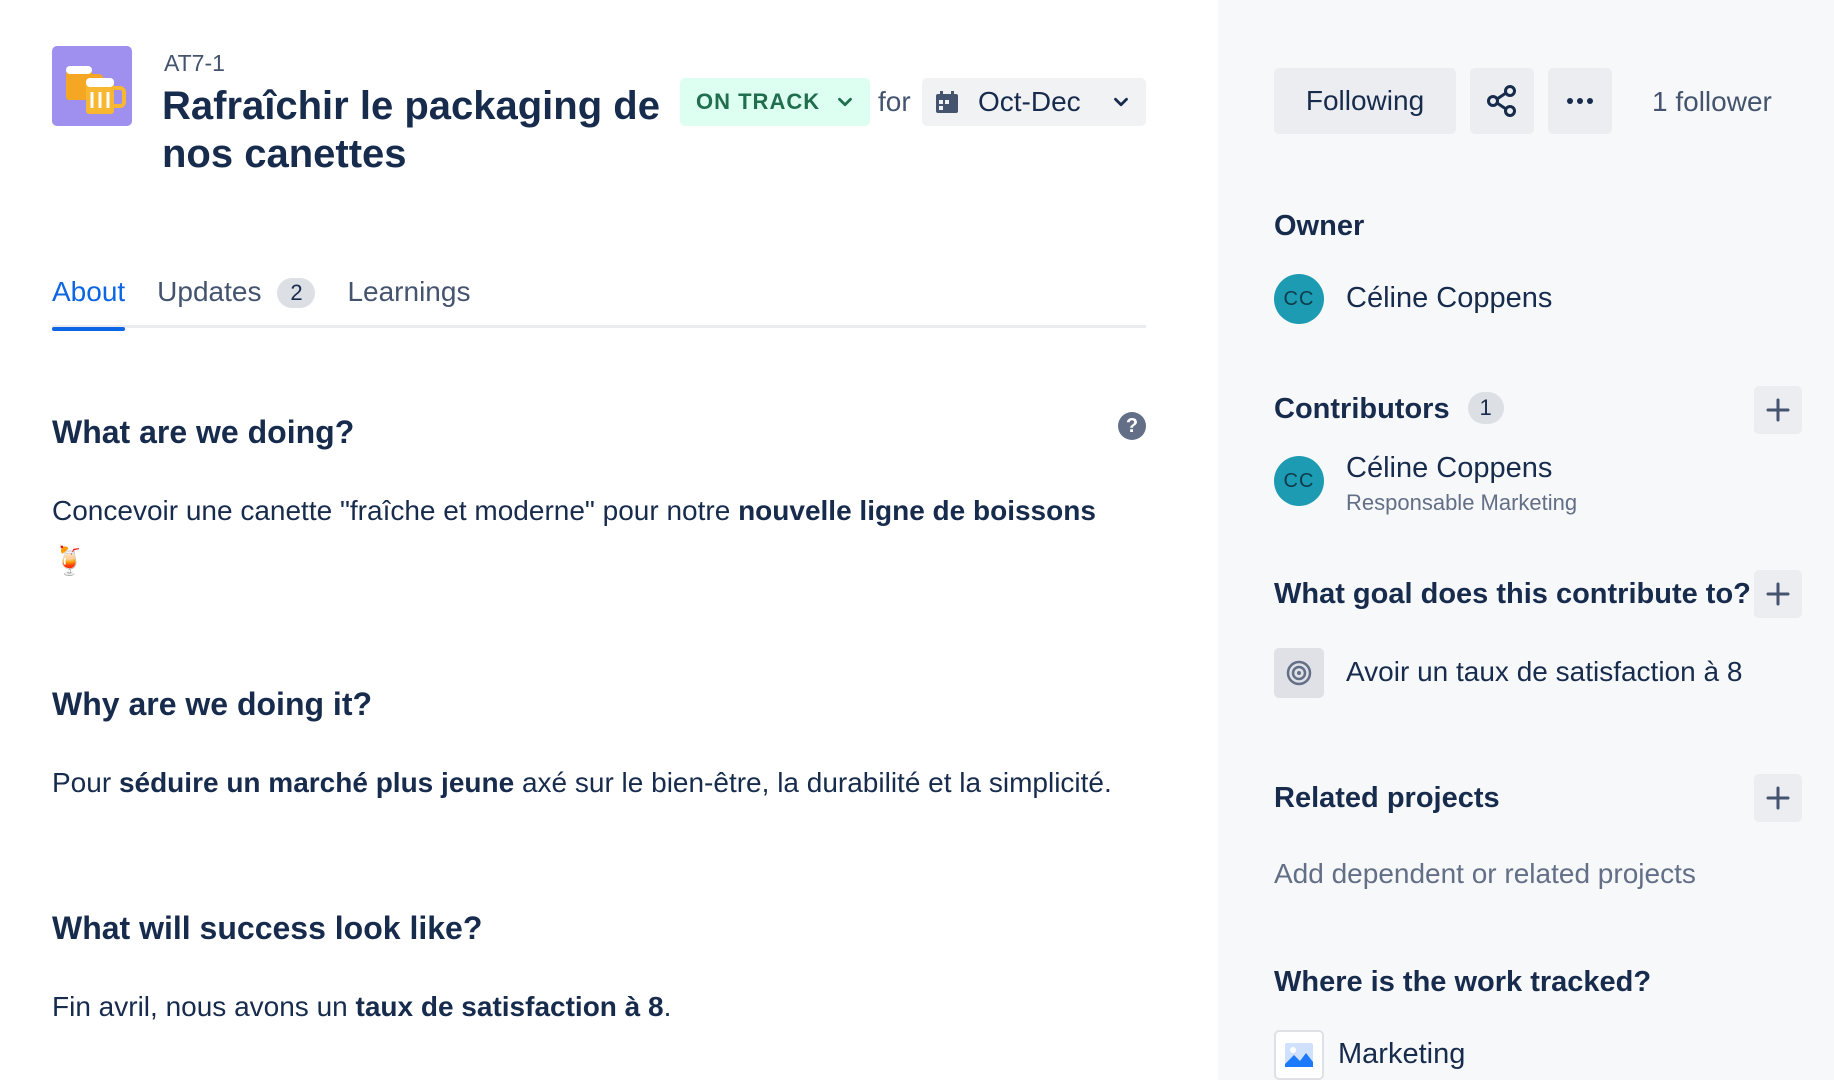 The height and width of the screenshot is (1080, 1834). Describe the element at coordinates (1485, 408) in the screenshot. I see `contributors-count-badge: 1` at that location.